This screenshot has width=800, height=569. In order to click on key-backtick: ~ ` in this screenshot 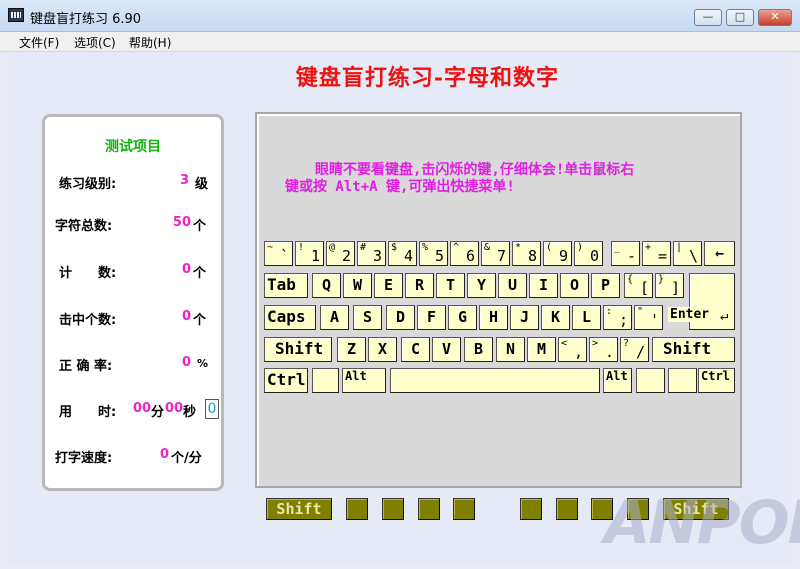, I will do `click(278, 253)`.